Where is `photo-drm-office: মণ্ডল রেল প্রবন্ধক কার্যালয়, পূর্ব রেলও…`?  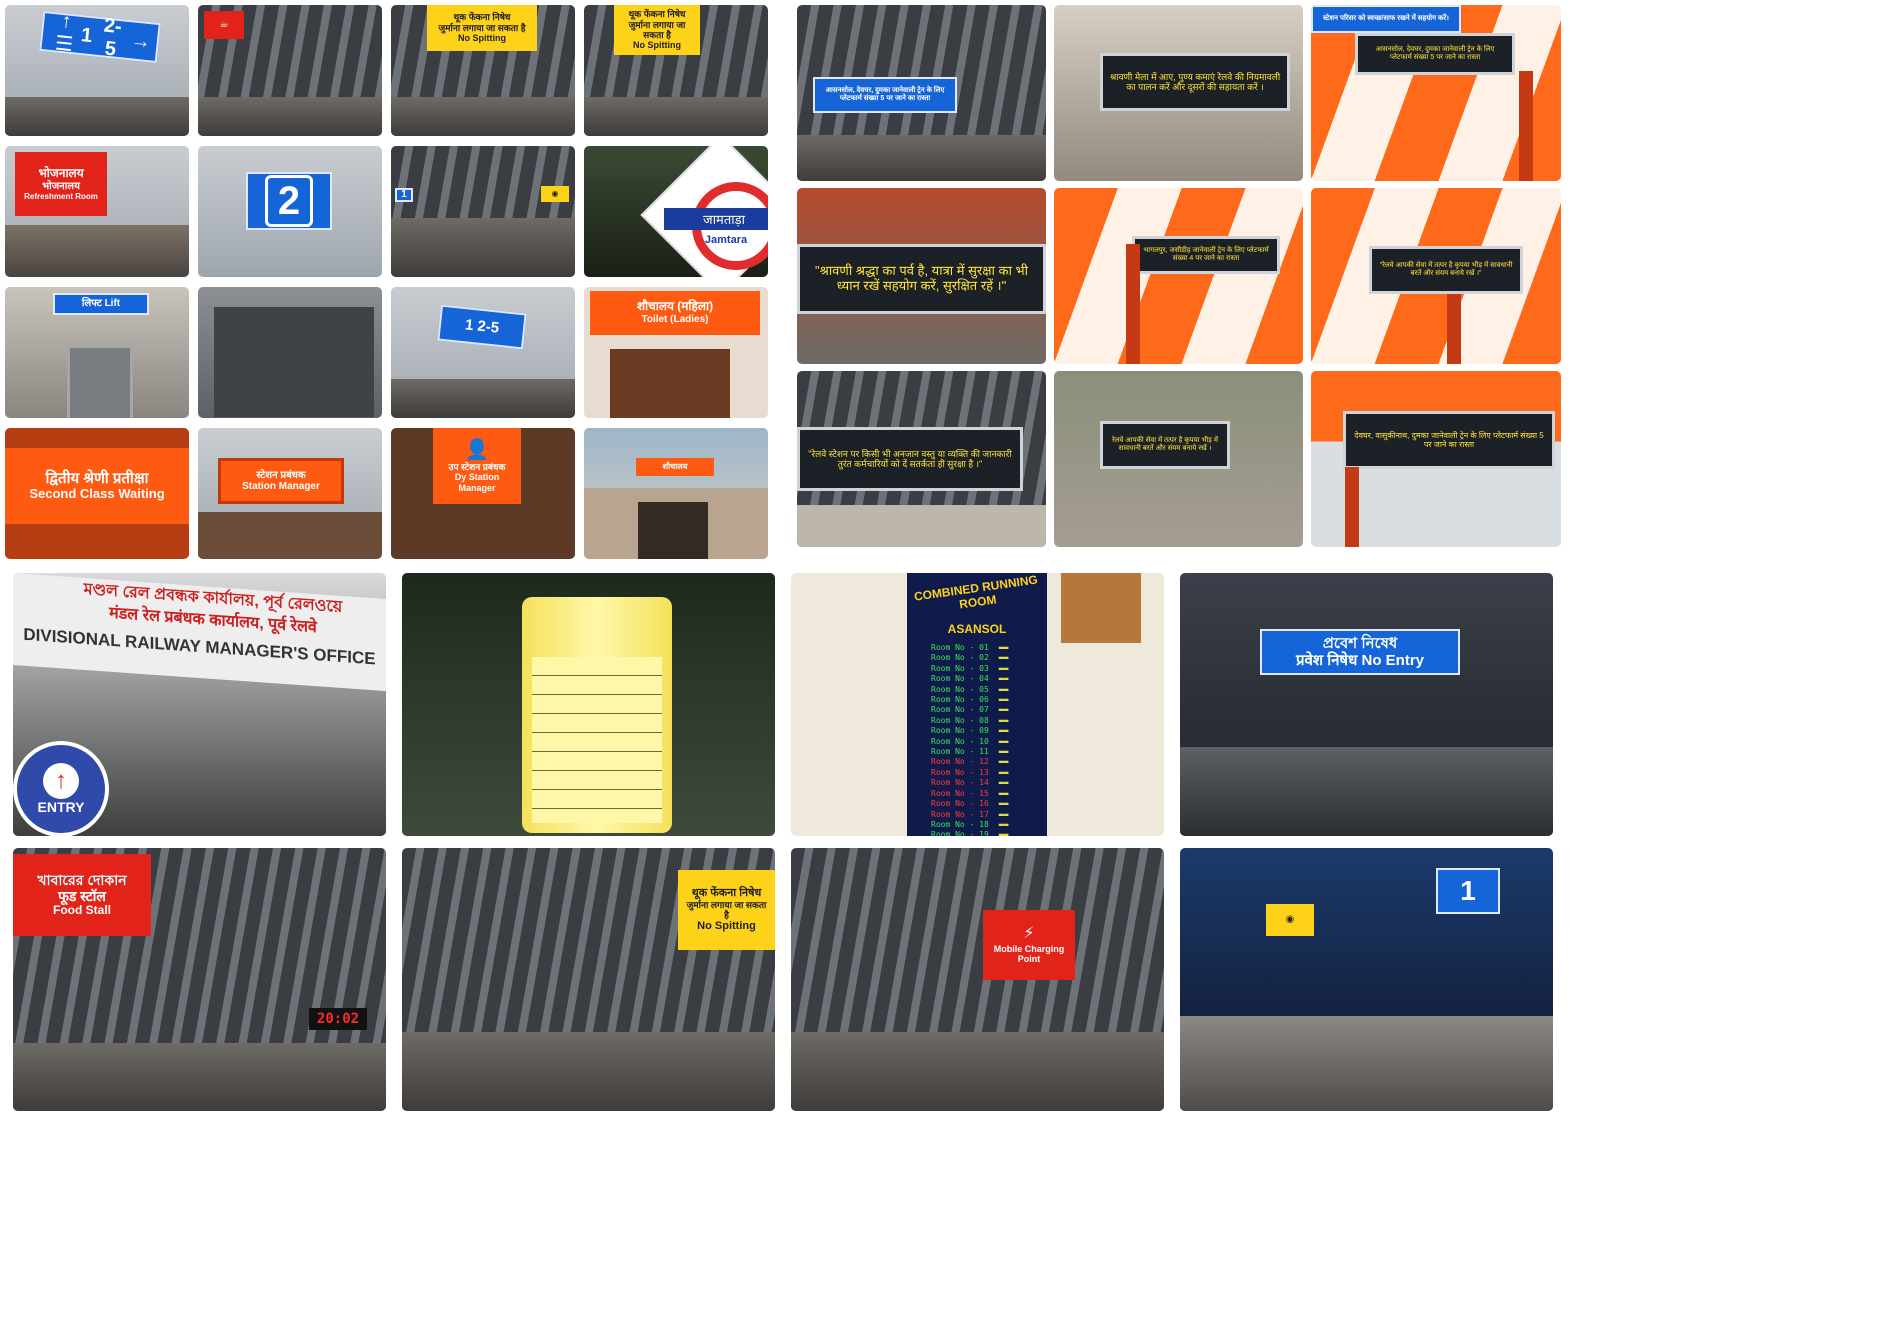
photo-drm-office: মণ্ডল রেল প্রবন্ধক কার্যালয়, পূর্ব রেলও… is located at coordinates (199, 704).